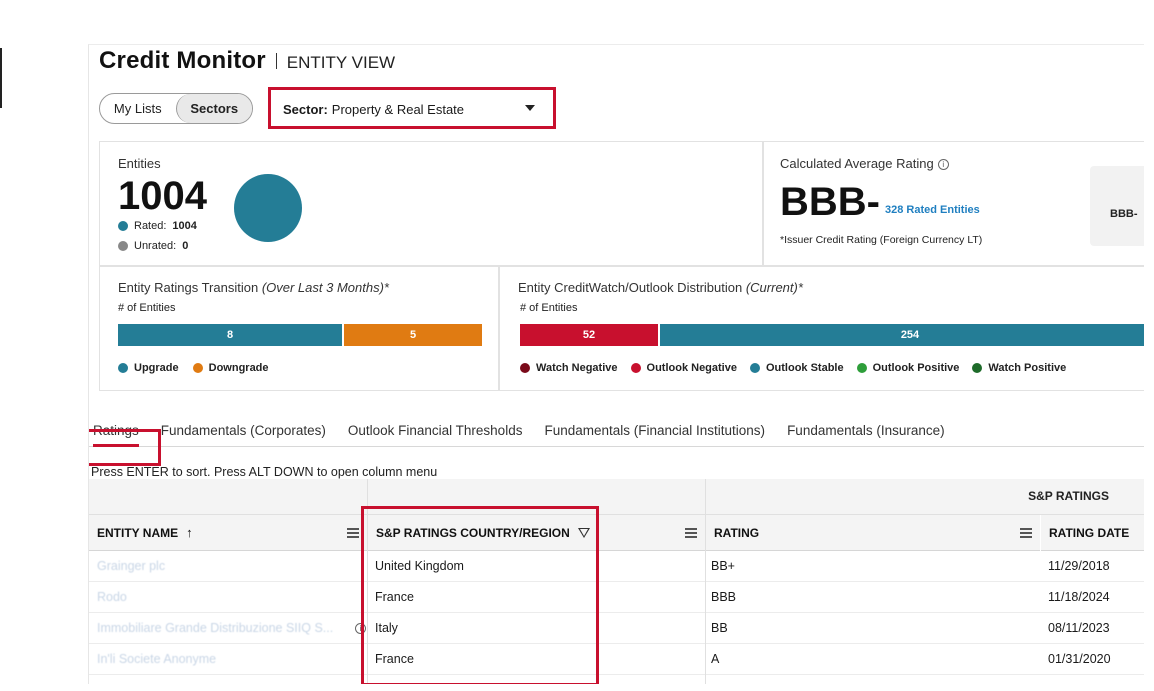 This screenshot has height=691, width=1154. Describe the element at coordinates (902, 335) in the screenshot. I see `outlook-stable-bar-segment: 254` at that location.